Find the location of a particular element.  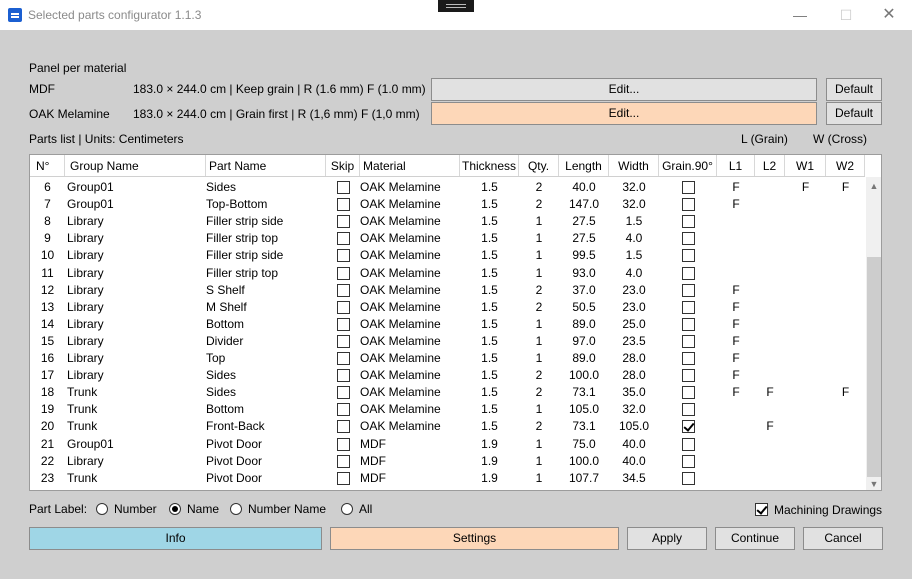

column-header-w2: W2 is located at coordinates (845, 165).